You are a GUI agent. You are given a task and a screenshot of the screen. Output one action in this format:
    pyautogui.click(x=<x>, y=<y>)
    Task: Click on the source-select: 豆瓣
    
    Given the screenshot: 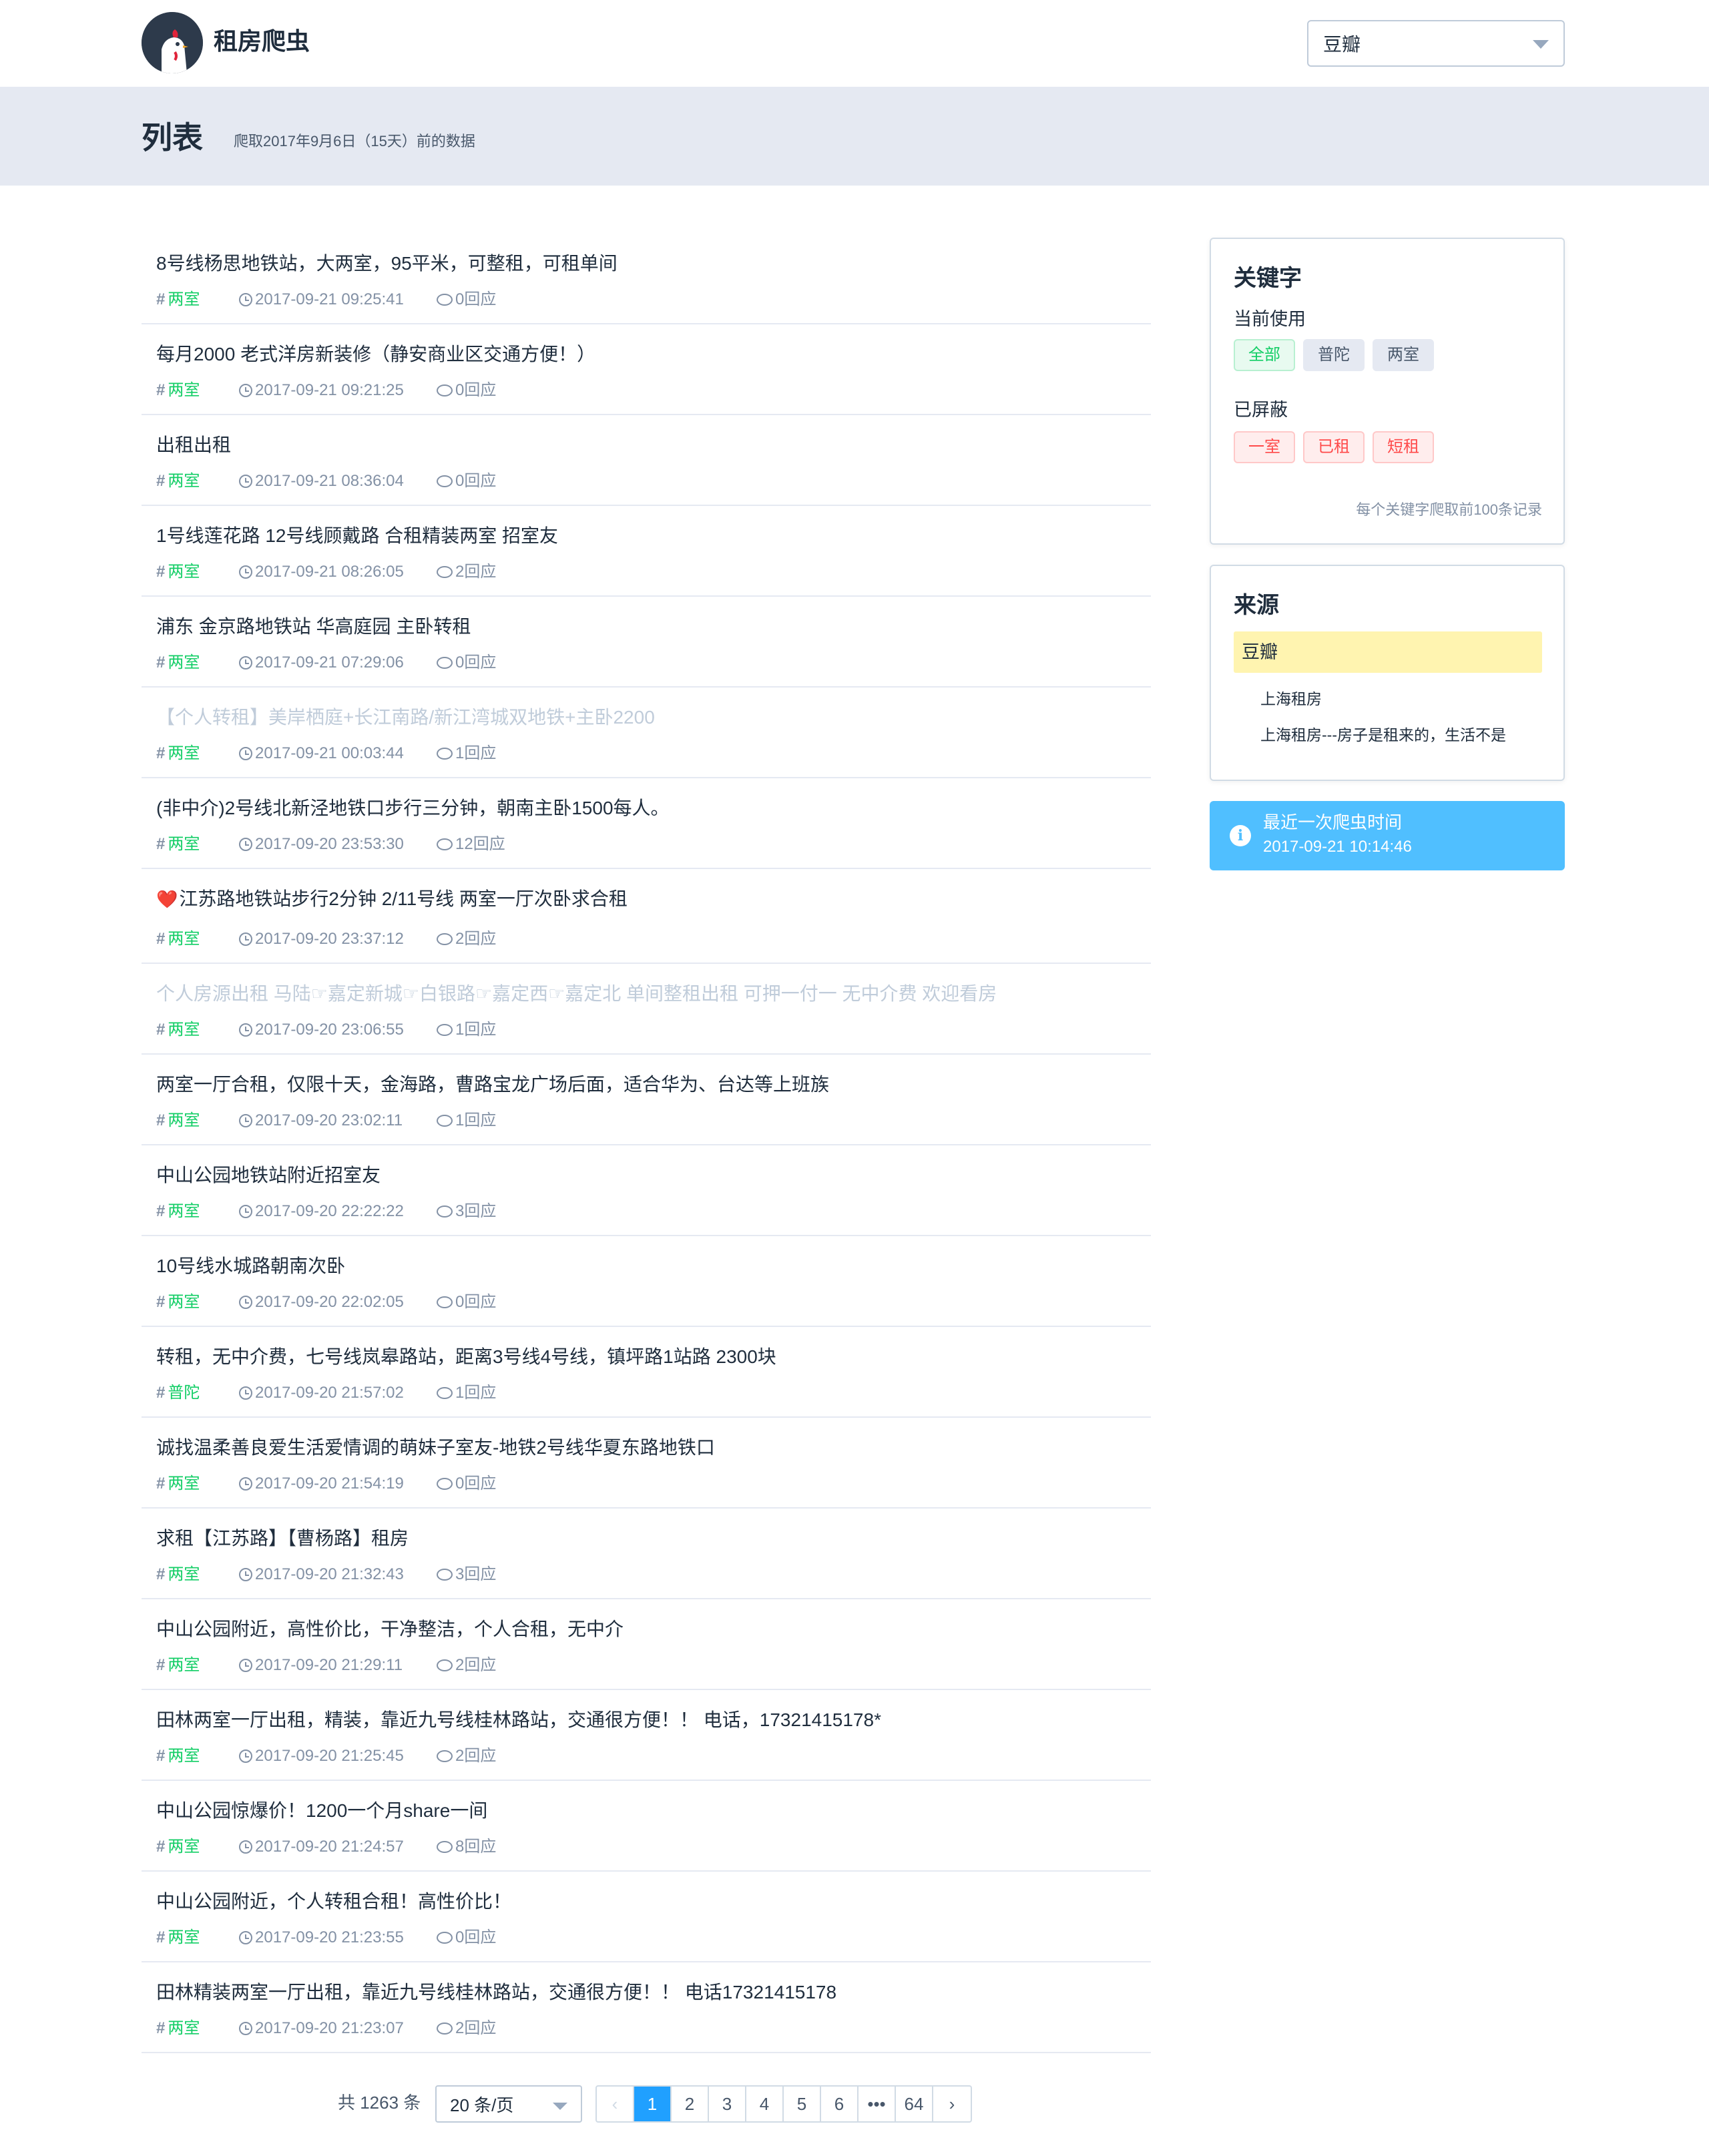 What is the action you would take?
    pyautogui.click(x=1436, y=44)
    